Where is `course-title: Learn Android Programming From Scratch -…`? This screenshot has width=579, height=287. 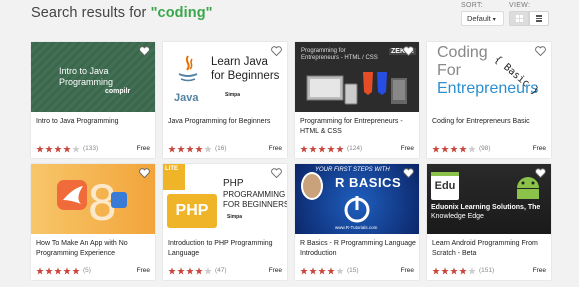 course-title: Learn Android Programming From Scratch -… is located at coordinates (490, 248).